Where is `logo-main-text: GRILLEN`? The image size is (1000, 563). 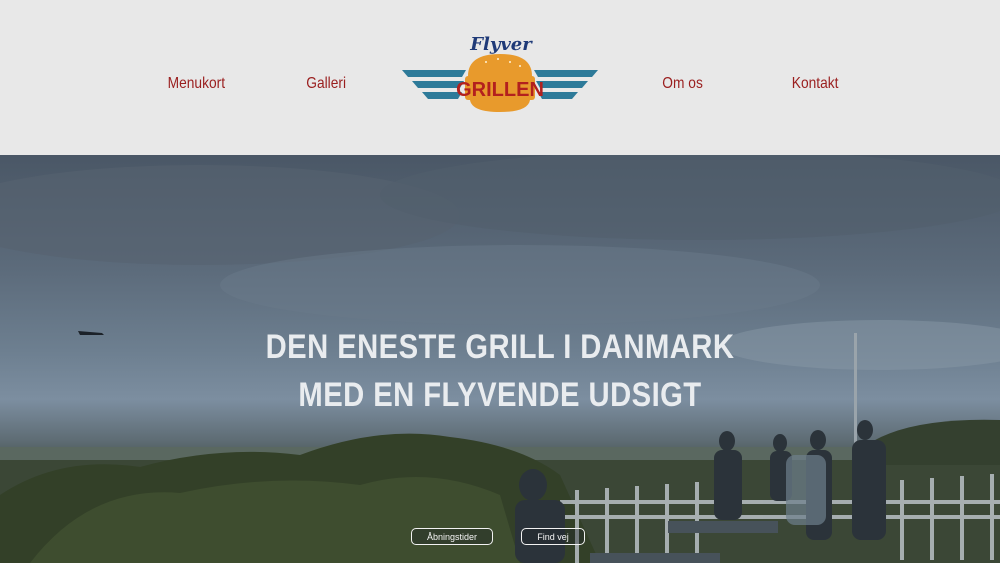 logo-main-text: GRILLEN is located at coordinates (500, 90).